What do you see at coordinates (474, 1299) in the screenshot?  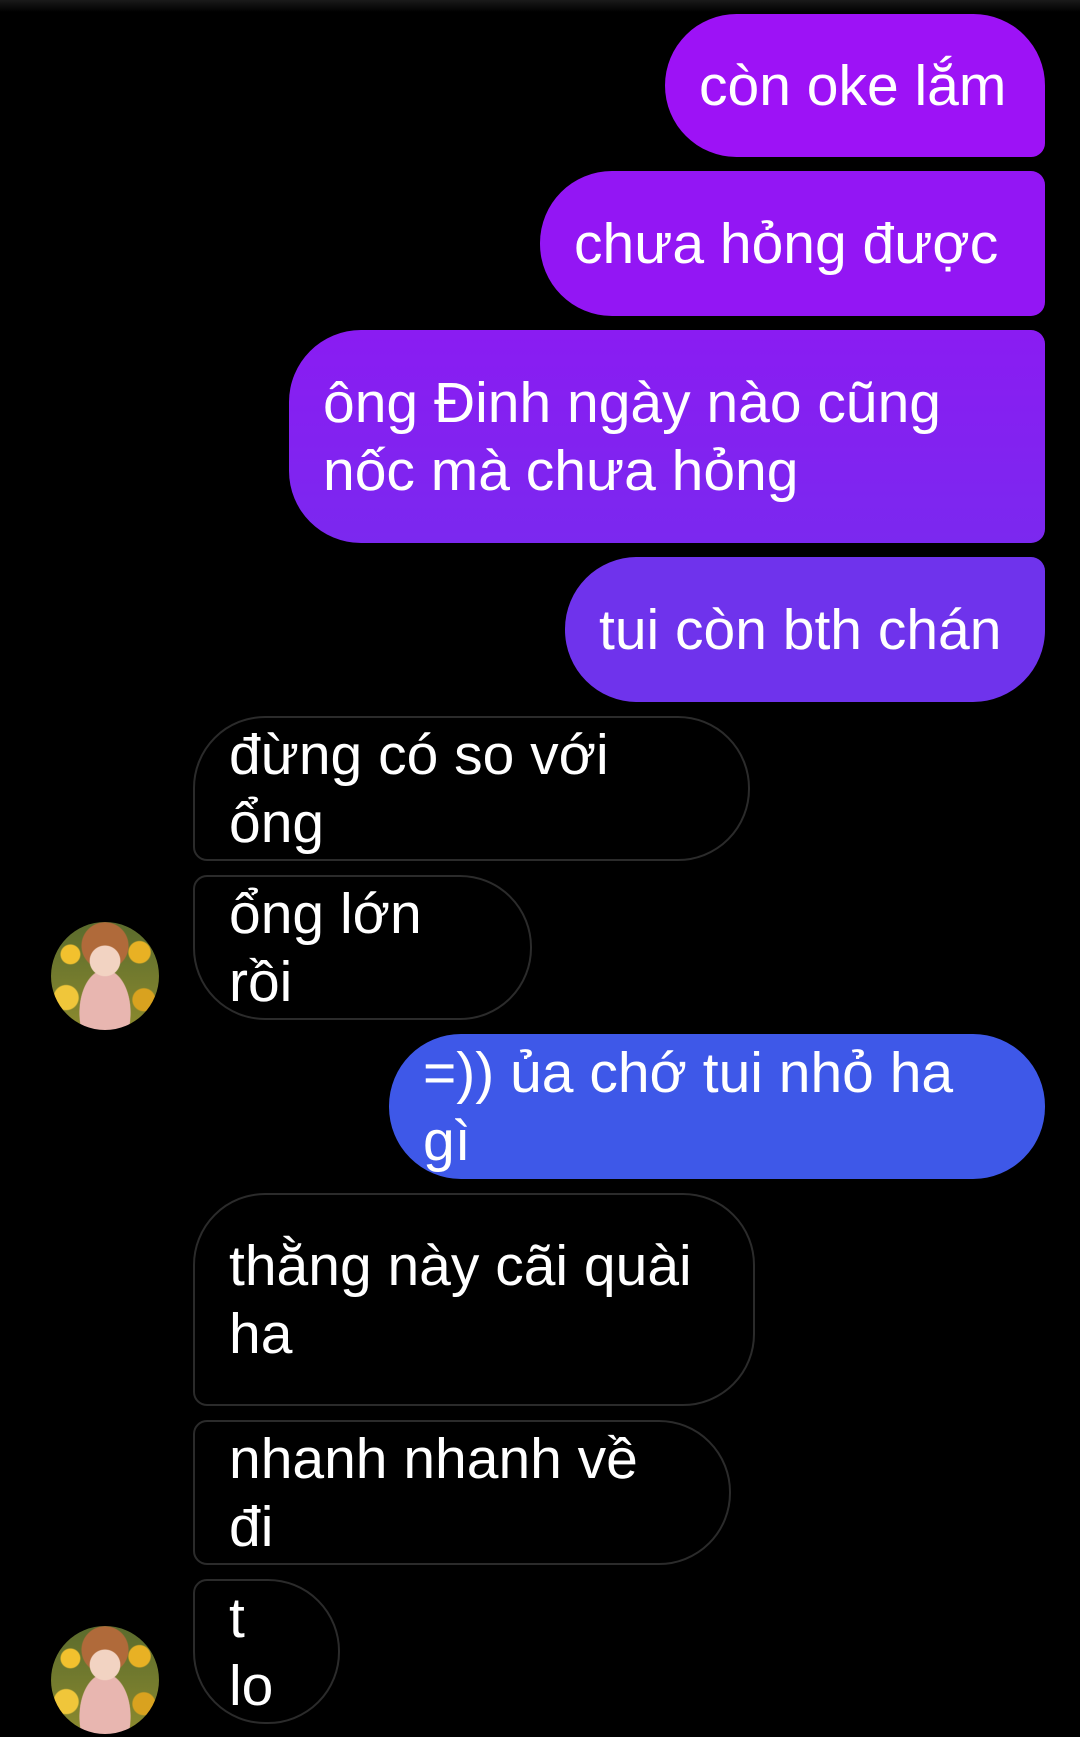 I see `incoming-message: thằng này cãi quài ha` at bounding box center [474, 1299].